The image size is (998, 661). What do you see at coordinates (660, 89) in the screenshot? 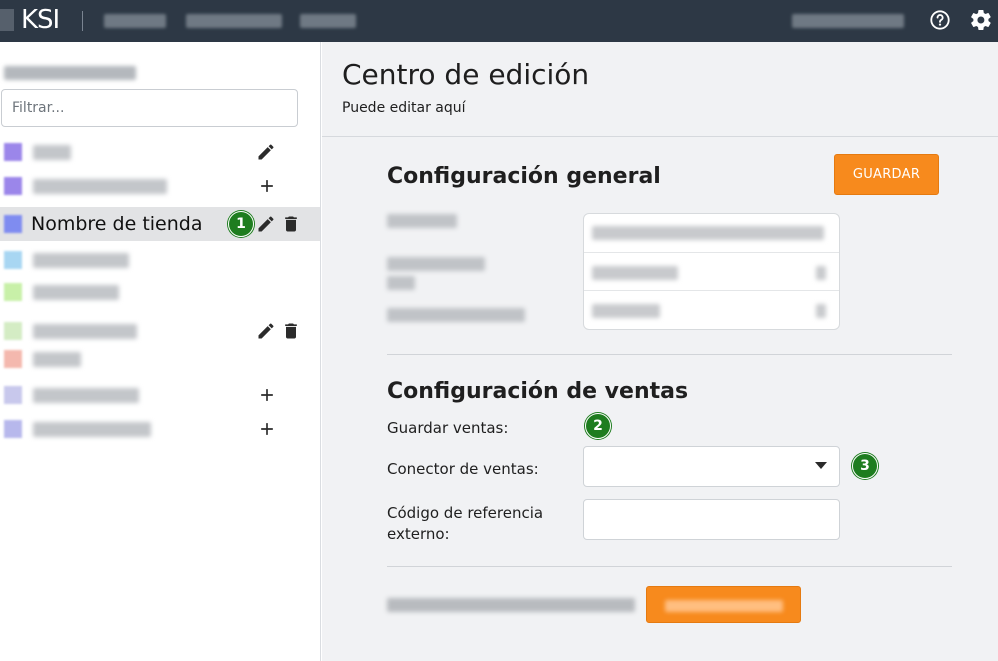
I see `main-header: Centro de edición Puede editar aquí` at bounding box center [660, 89].